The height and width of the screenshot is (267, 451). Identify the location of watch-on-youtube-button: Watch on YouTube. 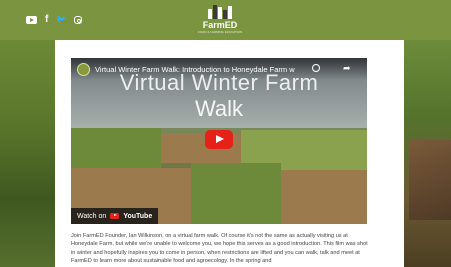
(115, 216).